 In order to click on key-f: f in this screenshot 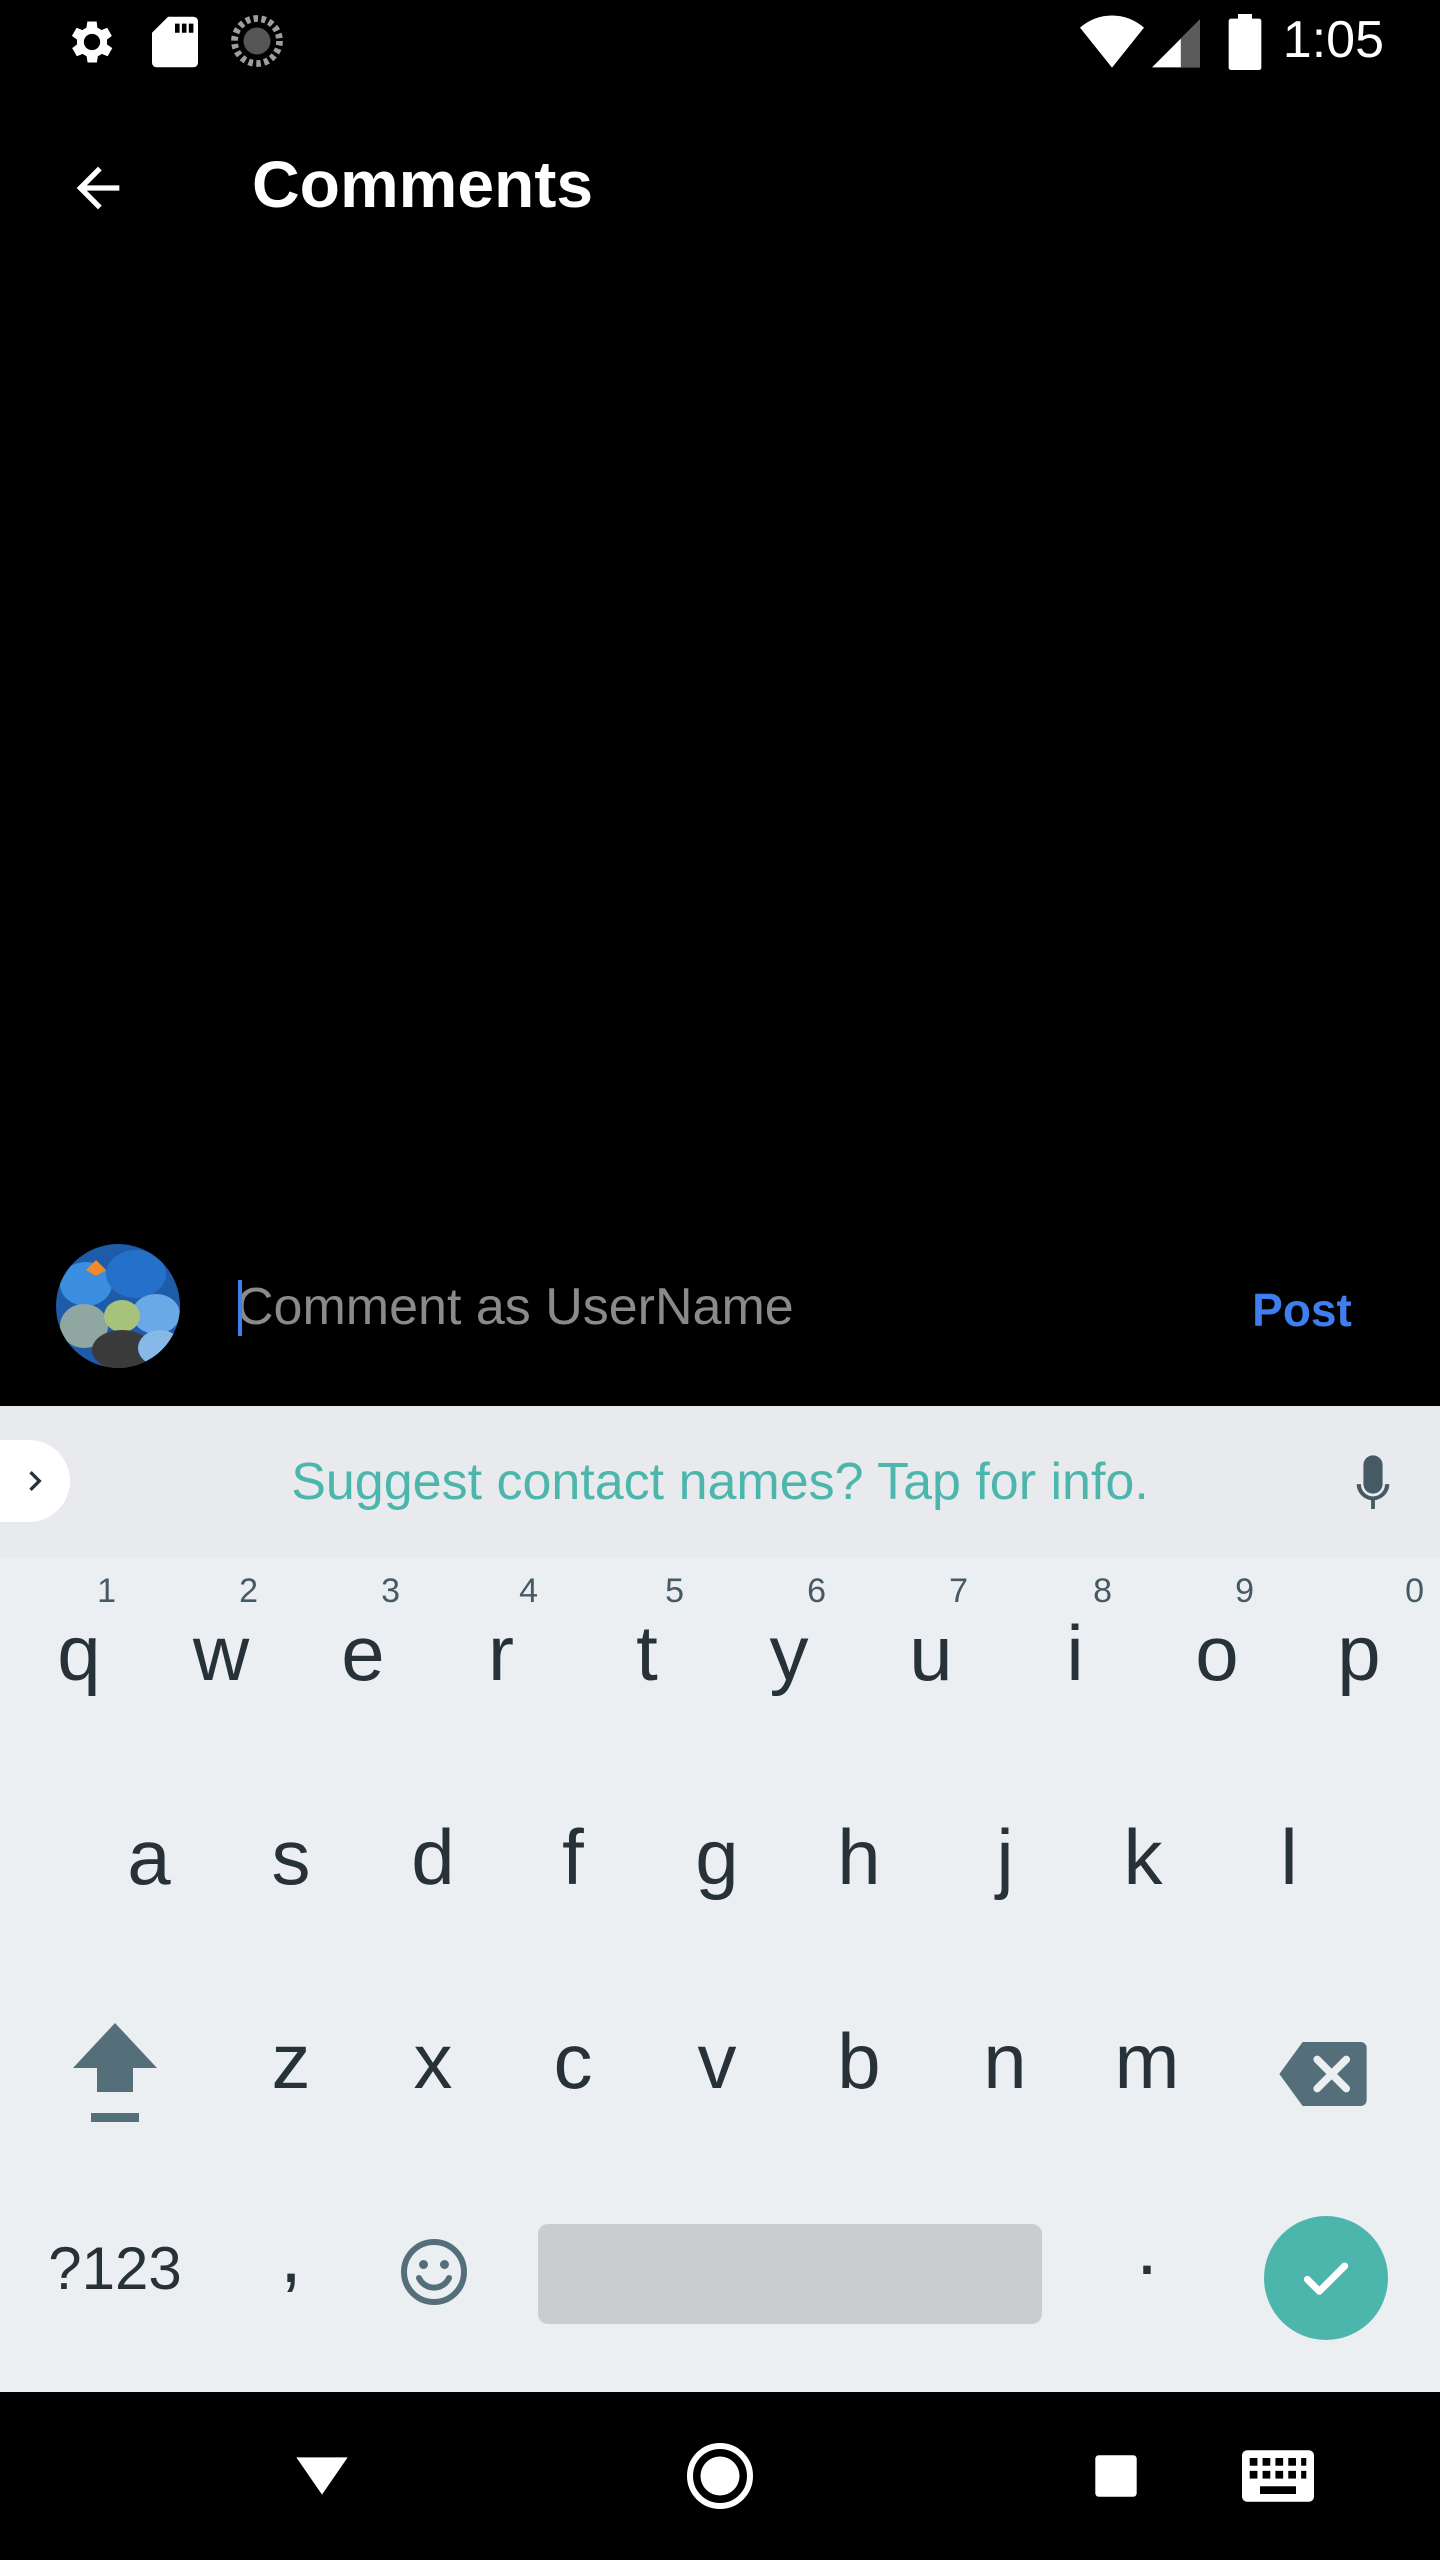, I will do `click(573, 1852)`.